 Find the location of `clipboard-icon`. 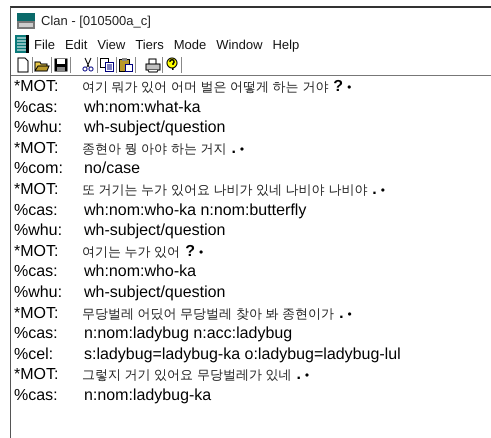

clipboard-icon is located at coordinates (126, 65).